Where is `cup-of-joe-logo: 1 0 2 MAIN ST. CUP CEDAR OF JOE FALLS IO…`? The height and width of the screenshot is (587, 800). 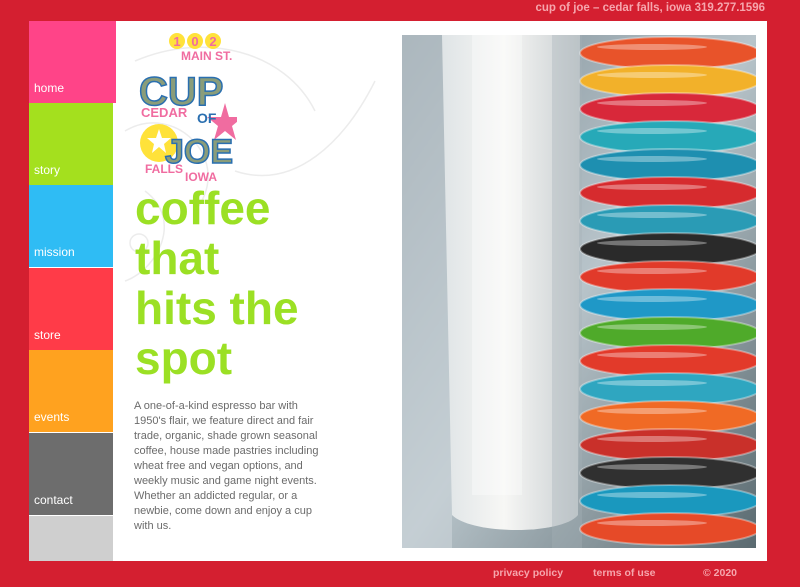
cup-of-joe-logo: 1 0 2 MAIN ST. CUP CEDAR OF JOE FALLS IO… is located at coordinates (187, 106).